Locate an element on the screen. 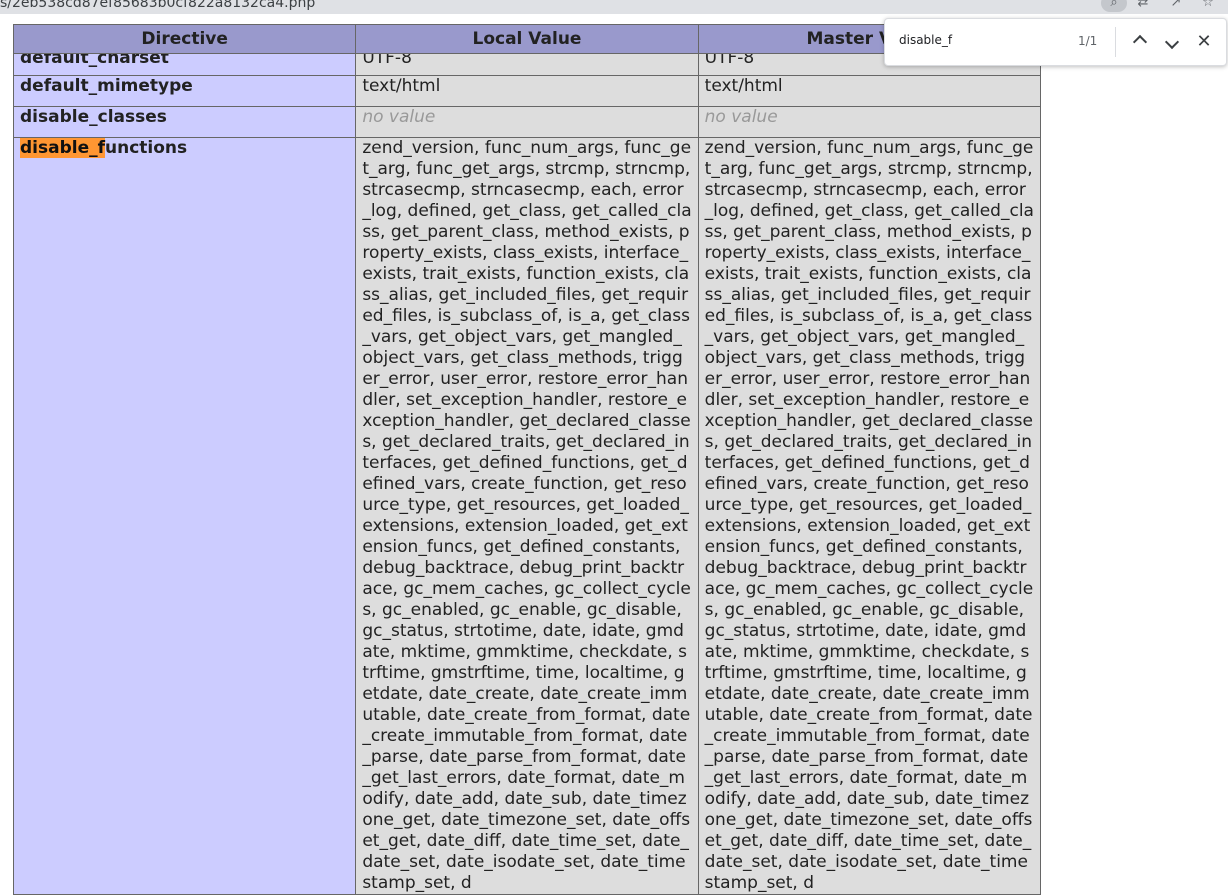 The width and height of the screenshot is (1228, 895). find-input is located at coordinates (974, 40).